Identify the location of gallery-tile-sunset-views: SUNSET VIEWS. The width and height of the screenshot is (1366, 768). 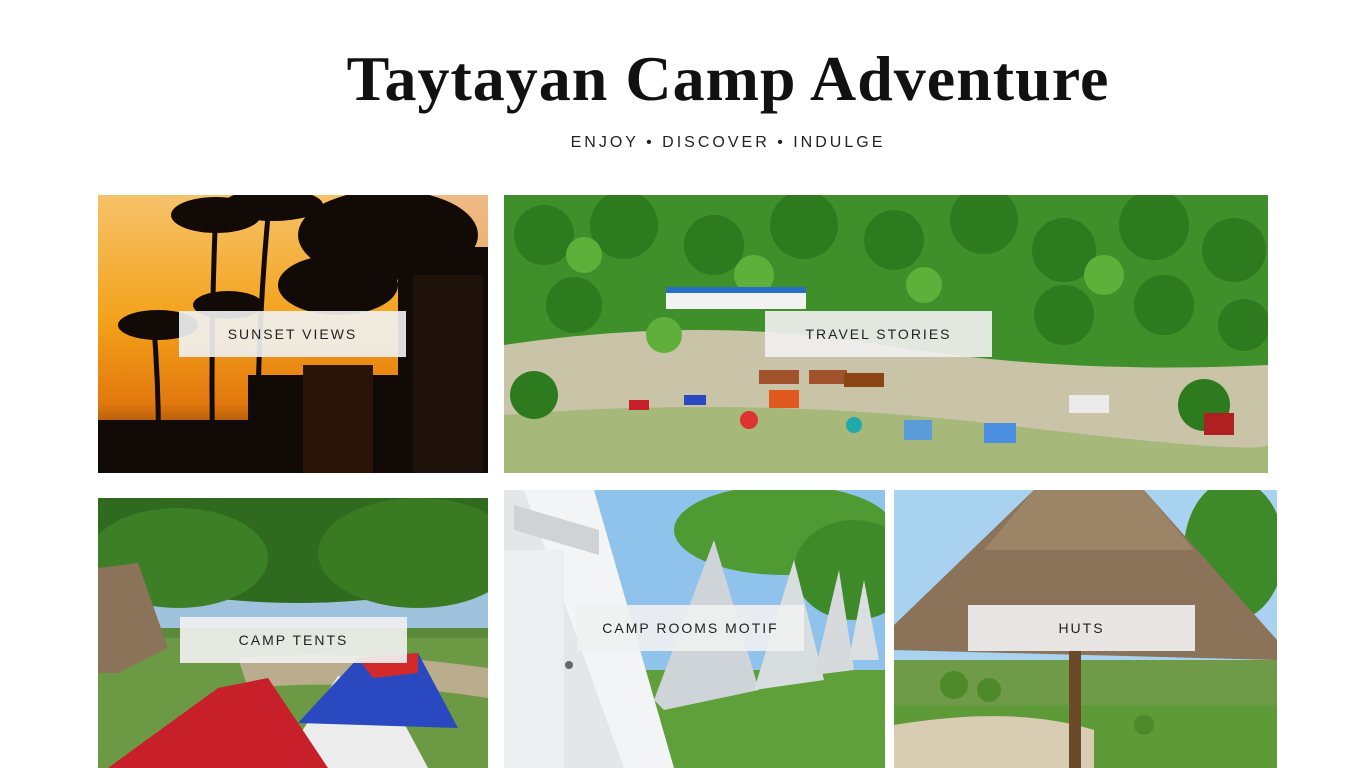
(293, 334).